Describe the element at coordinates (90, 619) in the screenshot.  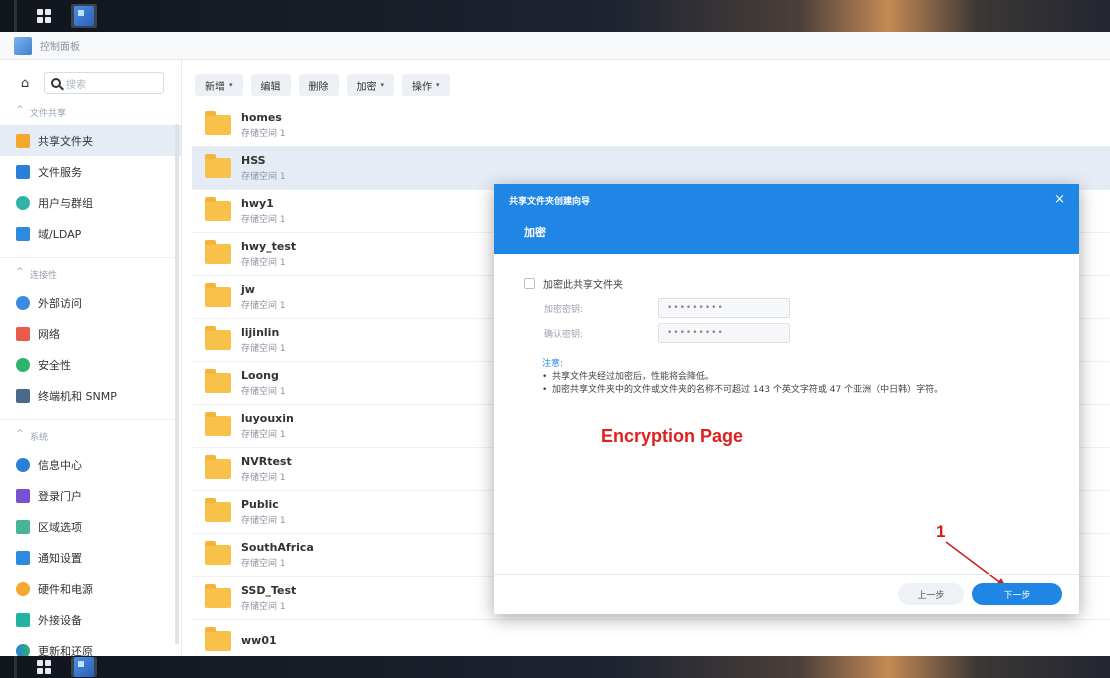
I see `sidebar-item-external-devices: 外接设备` at that location.